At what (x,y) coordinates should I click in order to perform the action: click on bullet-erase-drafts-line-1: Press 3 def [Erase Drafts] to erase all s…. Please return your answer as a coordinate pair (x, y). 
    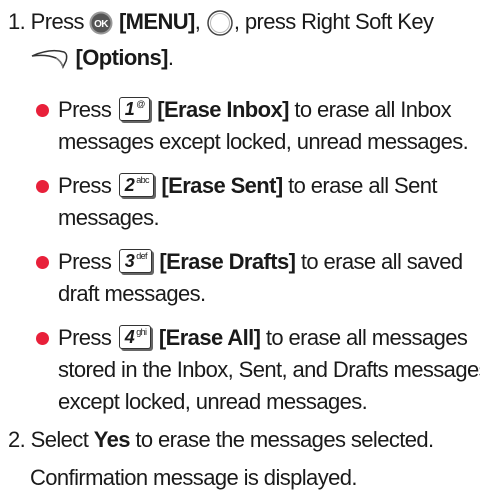
    Looking at the image, I should click on (260, 262).